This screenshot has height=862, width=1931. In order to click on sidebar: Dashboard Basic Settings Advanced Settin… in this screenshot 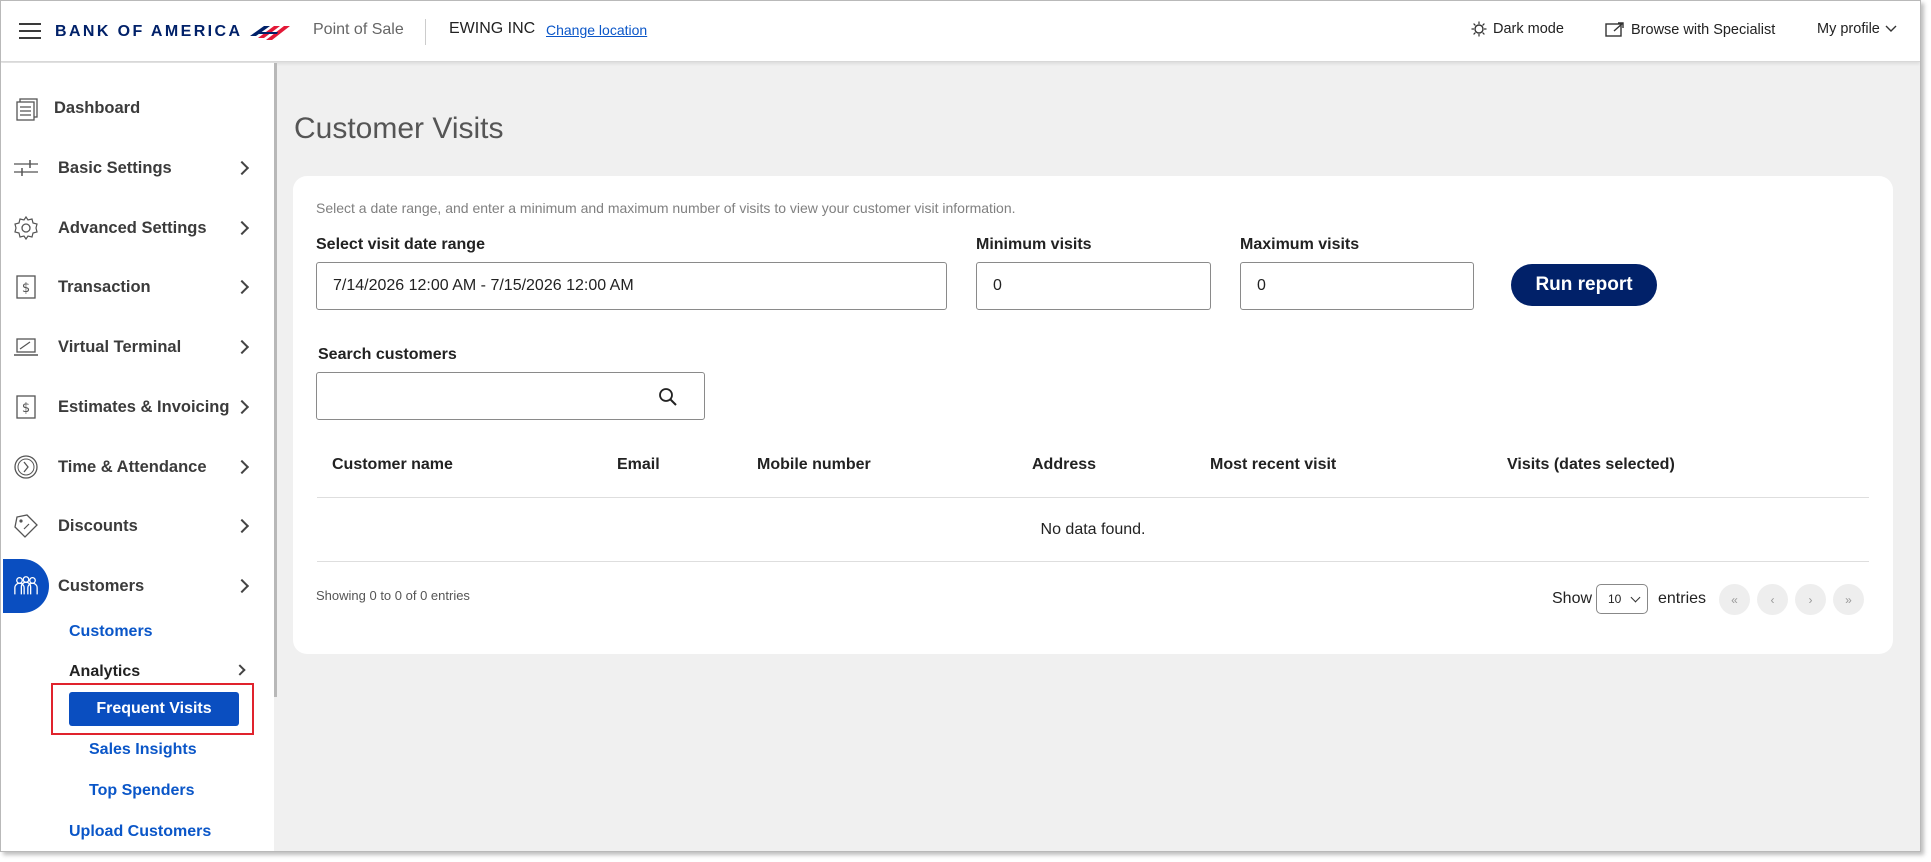, I will do `click(137, 457)`.